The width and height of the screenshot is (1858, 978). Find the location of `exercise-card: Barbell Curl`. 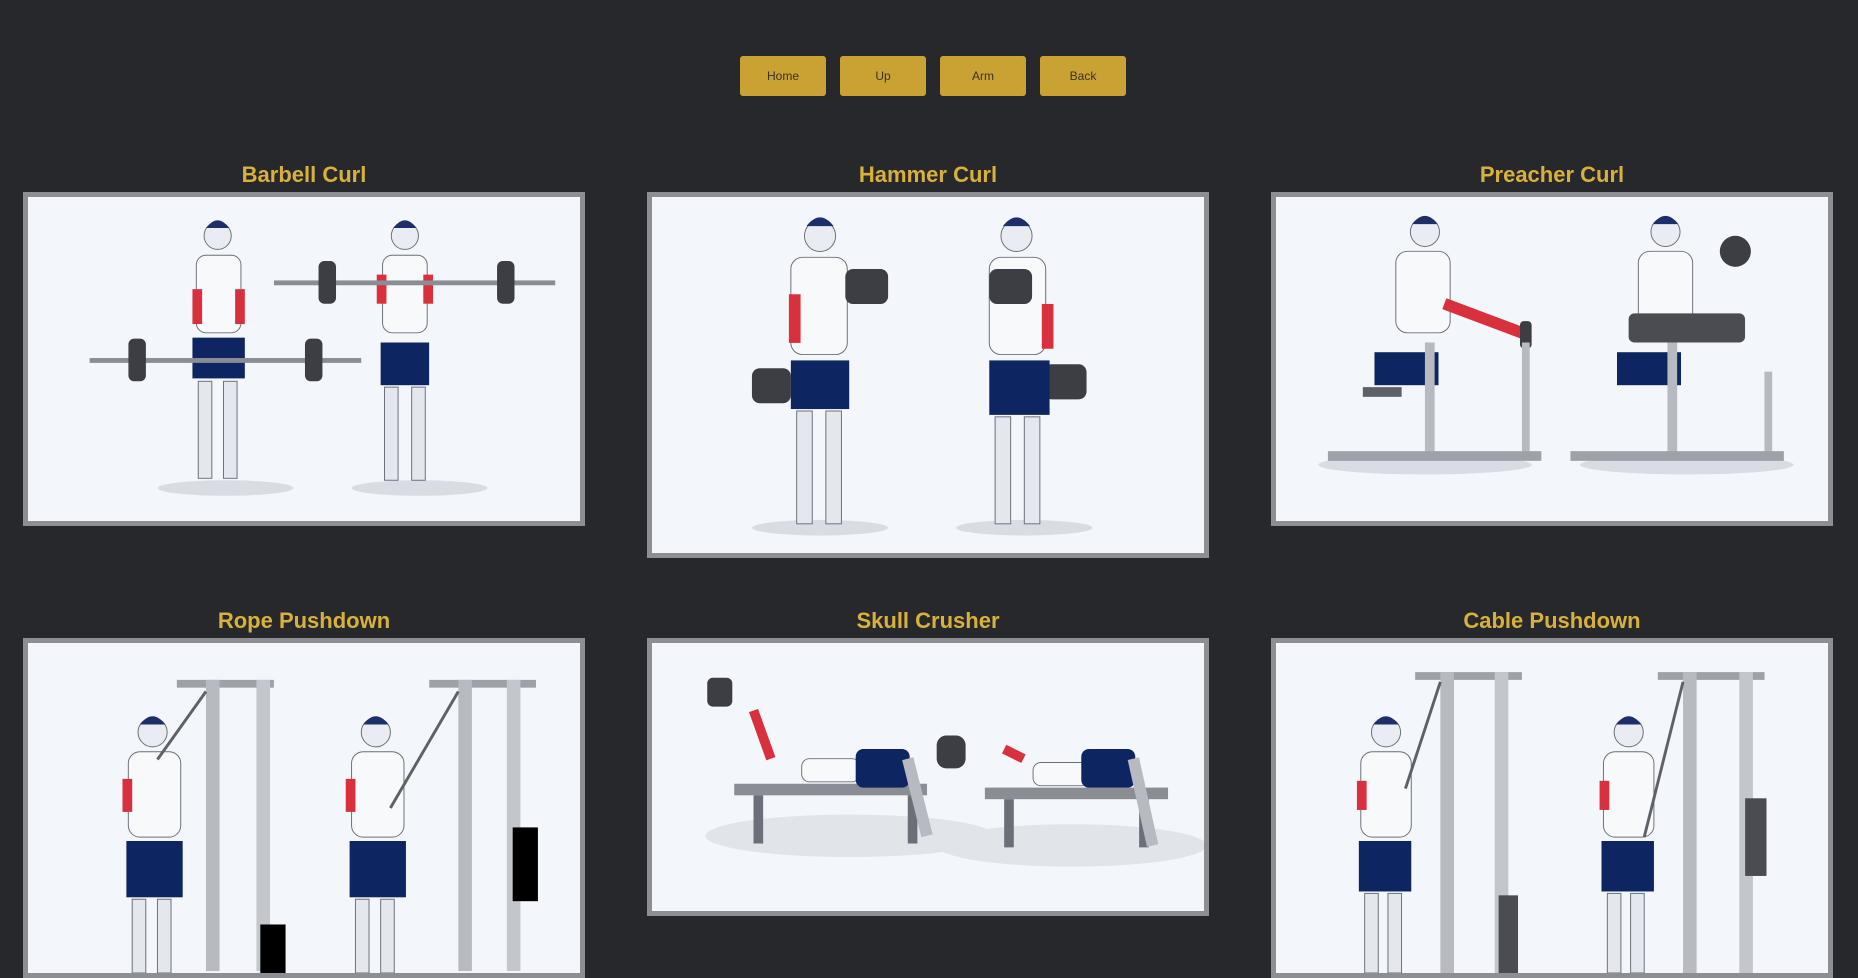

exercise-card: Barbell Curl is located at coordinates (304, 342).